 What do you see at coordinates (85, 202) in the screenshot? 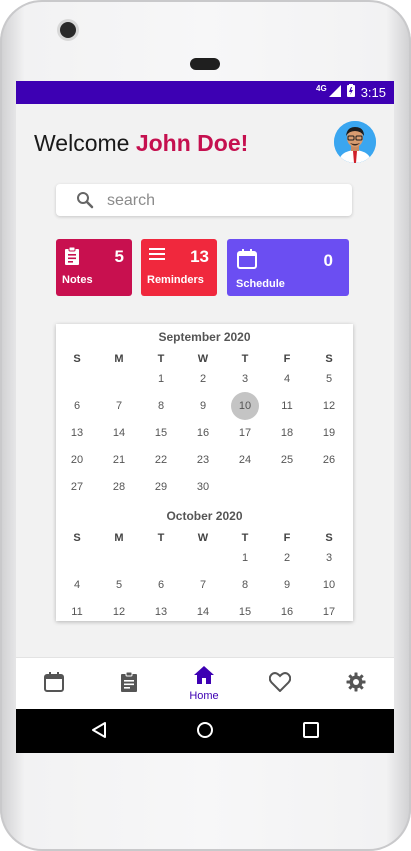
I see `search-icon` at bounding box center [85, 202].